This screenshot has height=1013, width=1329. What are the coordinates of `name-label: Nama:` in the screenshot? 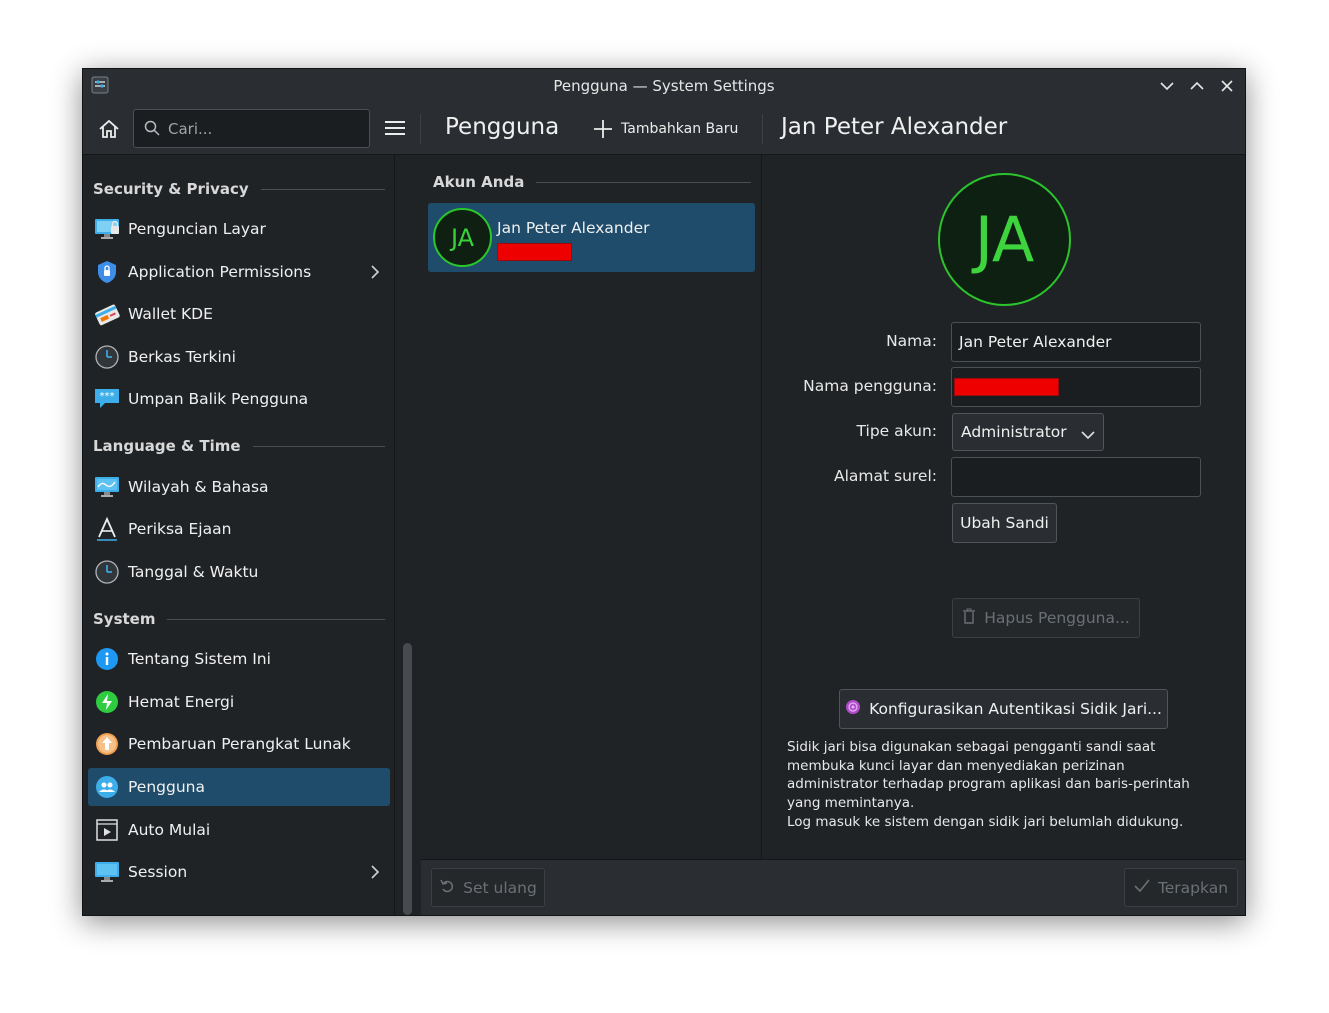 It's located at (911, 341).